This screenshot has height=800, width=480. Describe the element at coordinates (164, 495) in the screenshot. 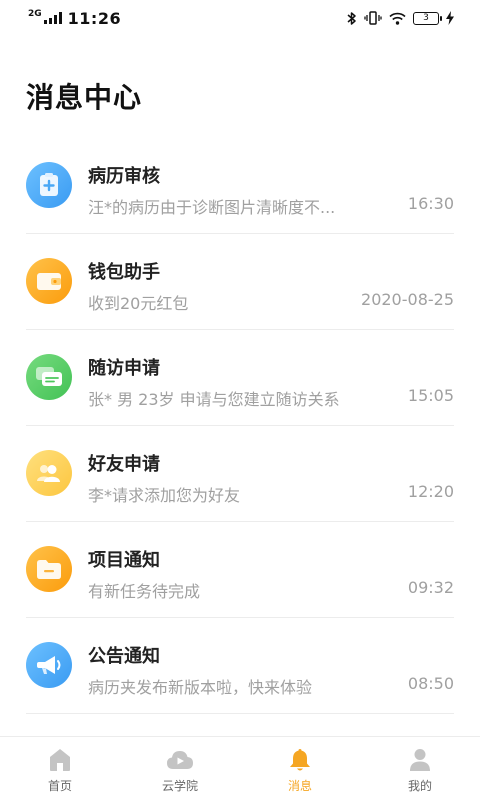

I see `message-preview: 李*请求添加您为好友` at that location.